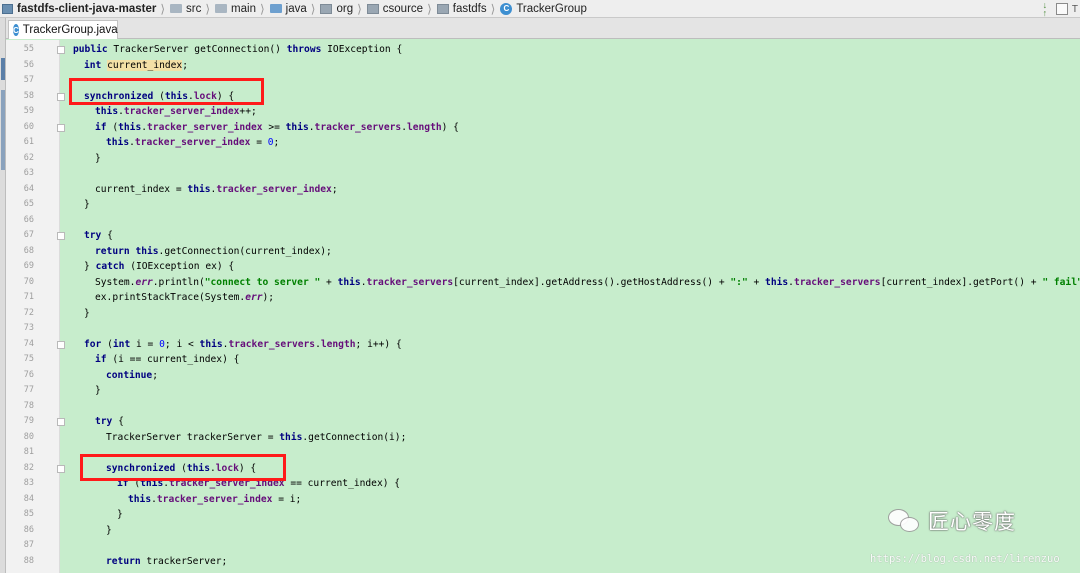 Image resolution: width=1080 pixels, height=573 pixels. Describe the element at coordinates (304, 49) in the screenshot. I see `code-token: throws` at that location.